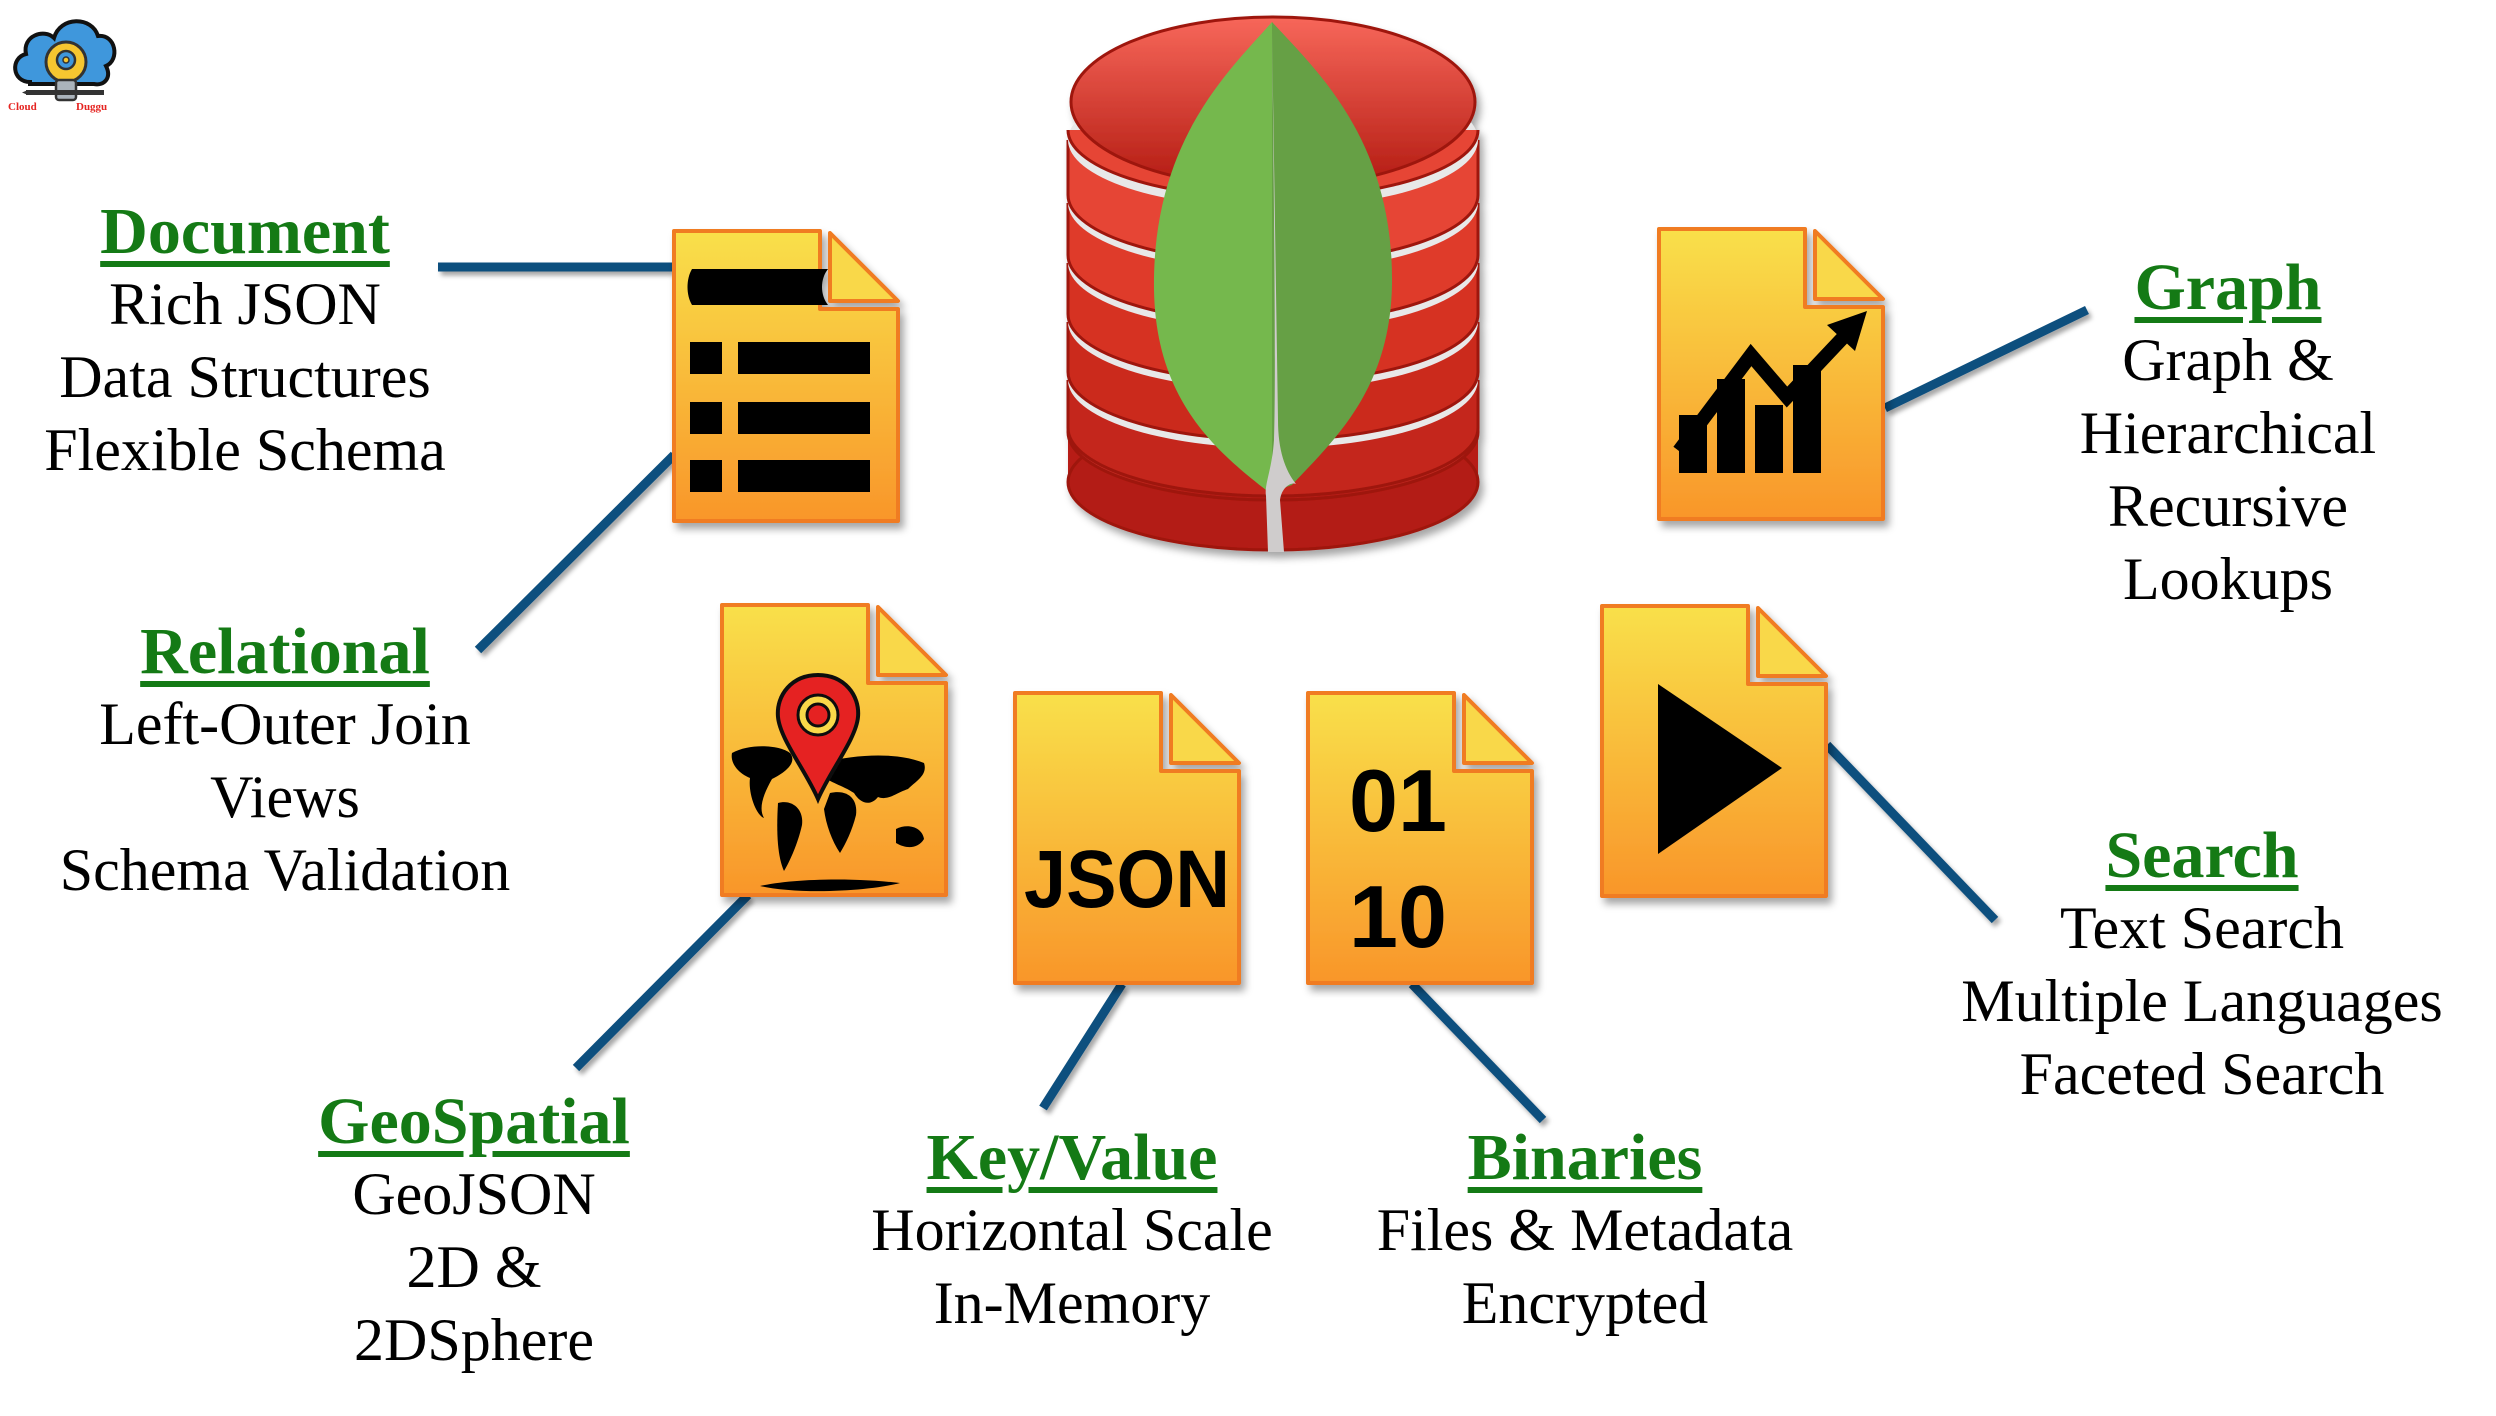 The height and width of the screenshot is (1416, 2496). I want to click on feature-line: Schema Validation, so click(285, 870).